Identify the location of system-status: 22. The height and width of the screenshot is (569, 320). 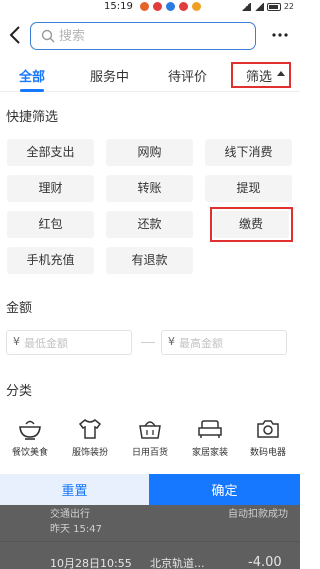
(267, 6).